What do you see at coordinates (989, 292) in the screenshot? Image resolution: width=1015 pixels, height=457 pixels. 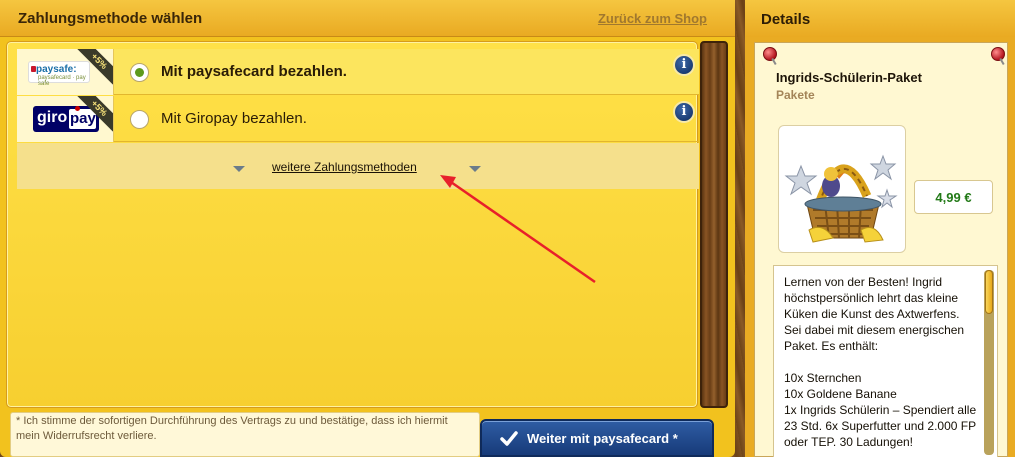 I see `scrollbar-thumb` at bounding box center [989, 292].